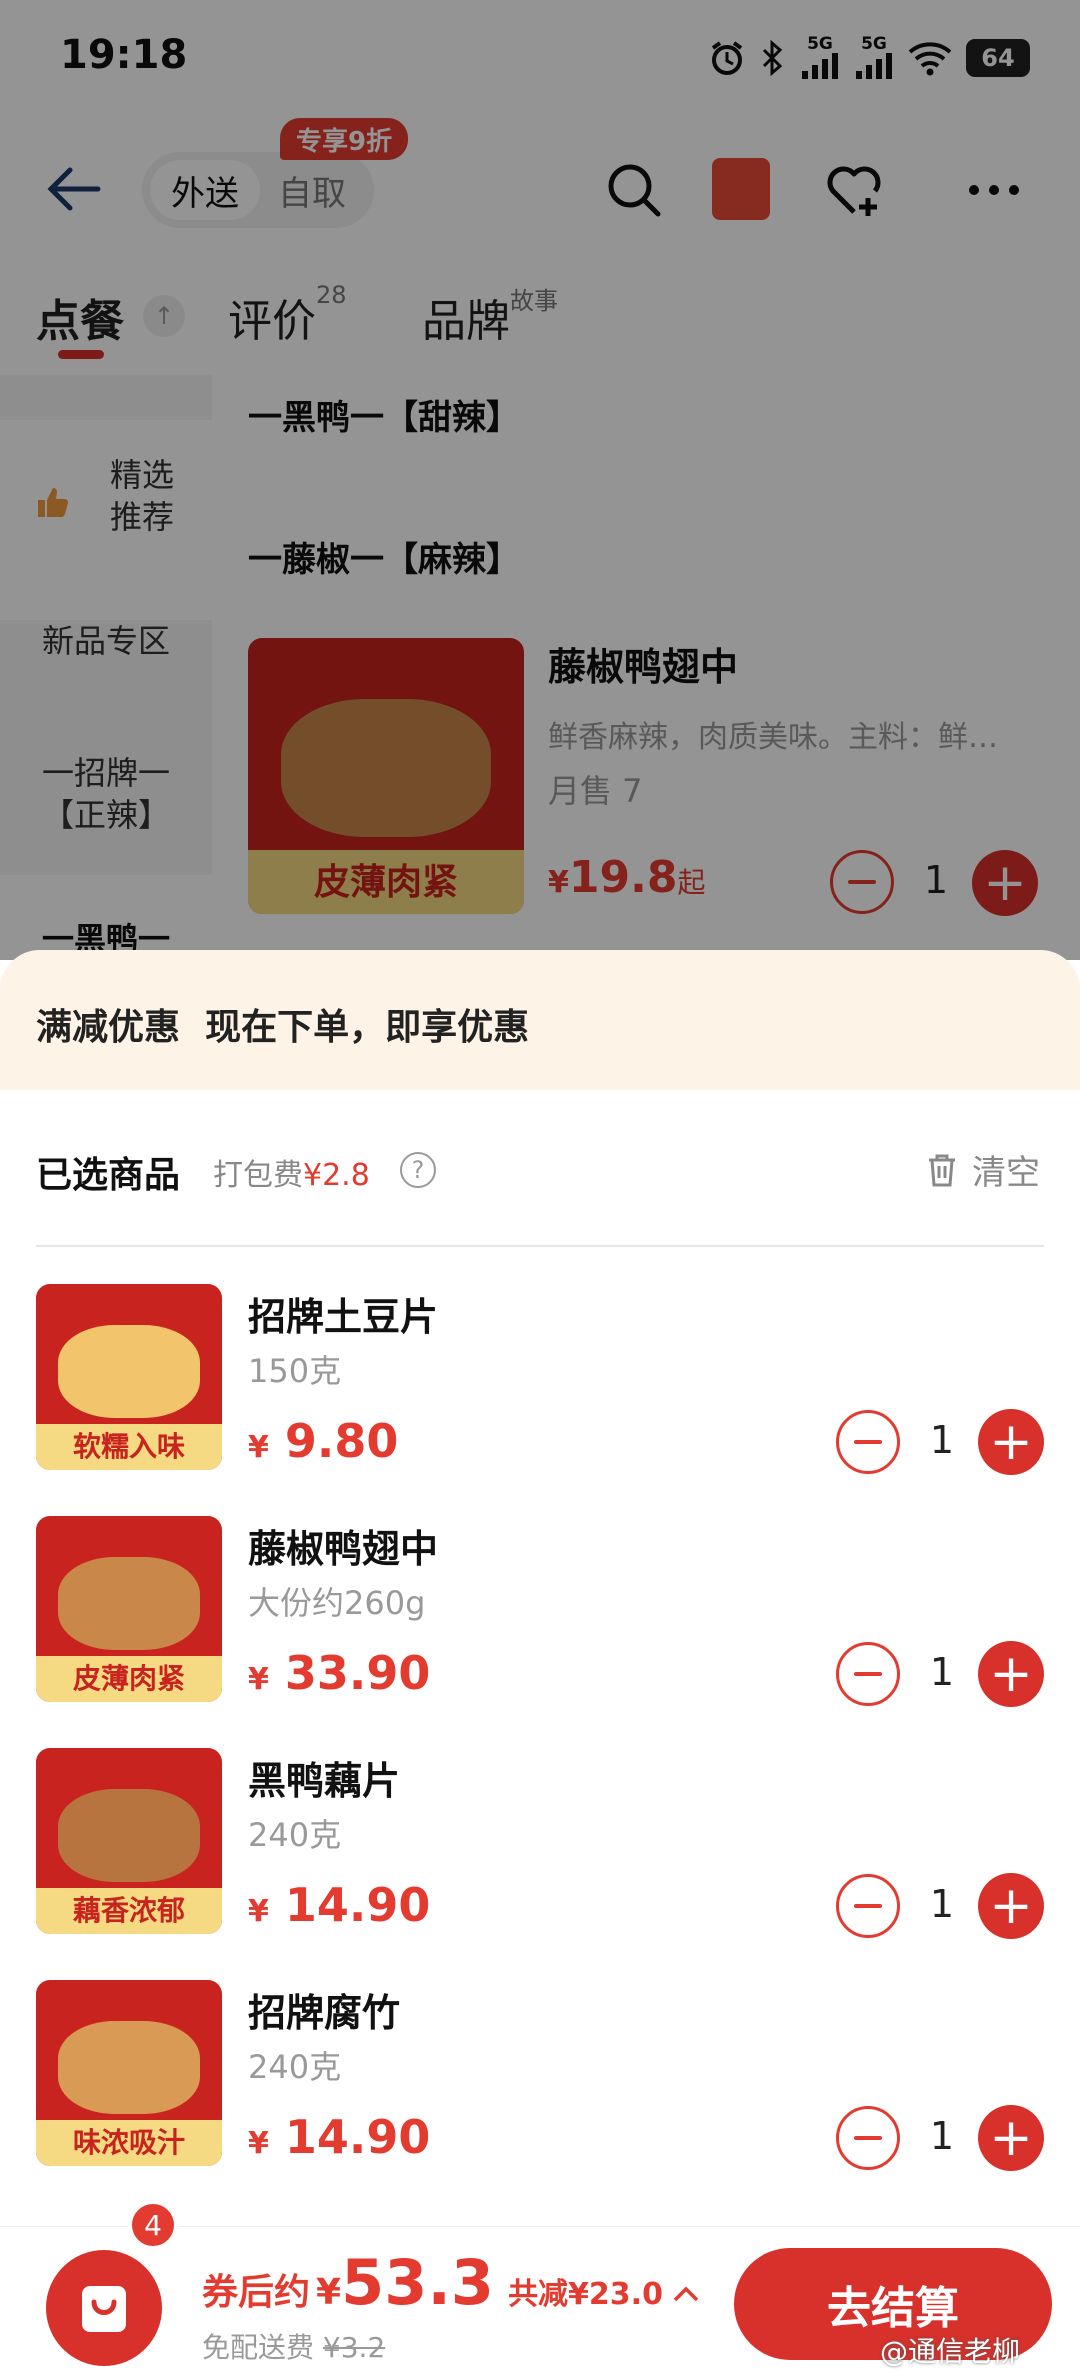  I want to click on cart-item-image: 软糯入味, so click(129, 1377).